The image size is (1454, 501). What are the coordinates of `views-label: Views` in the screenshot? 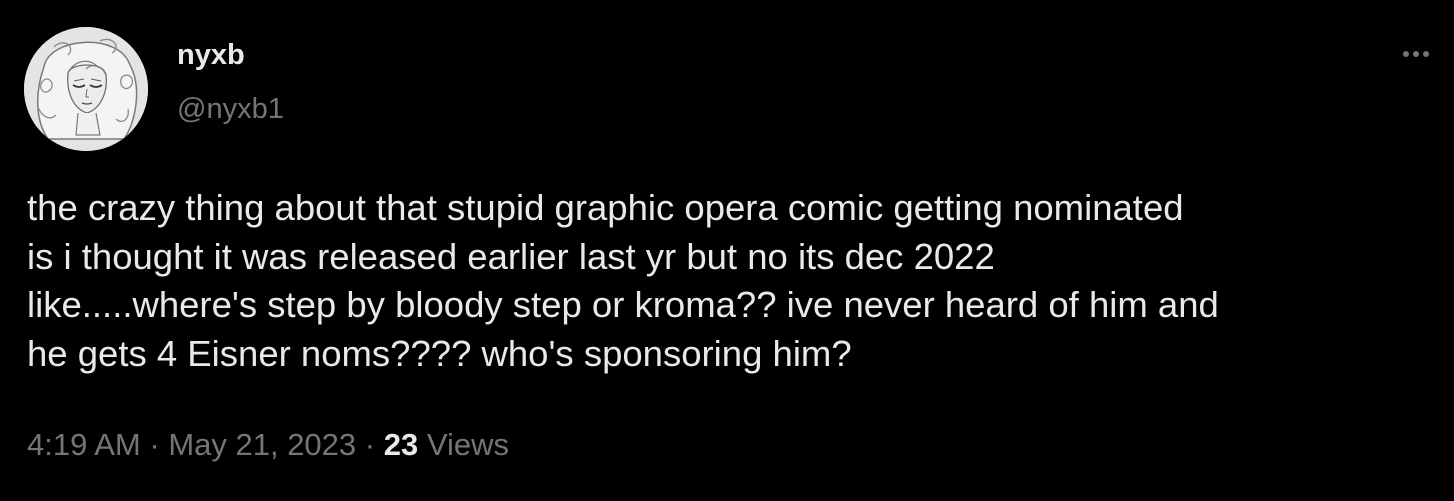 It's located at (463, 444).